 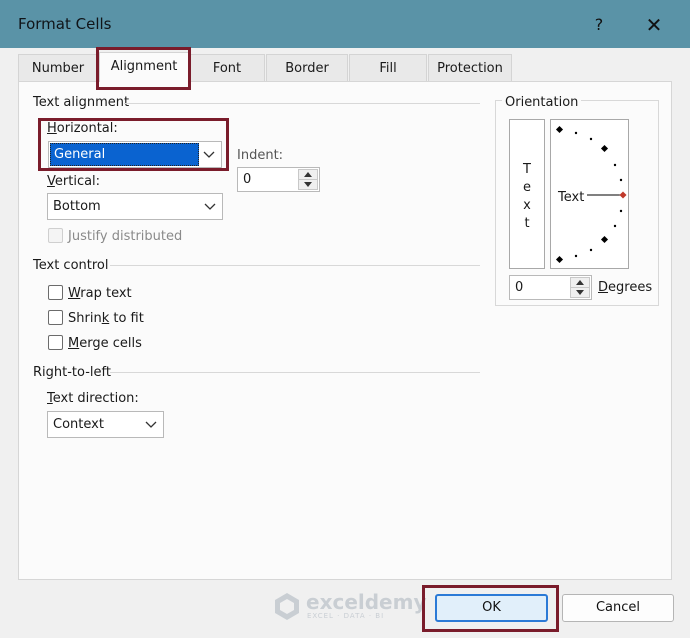 I want to click on indent-value: 0, so click(x=247, y=179).